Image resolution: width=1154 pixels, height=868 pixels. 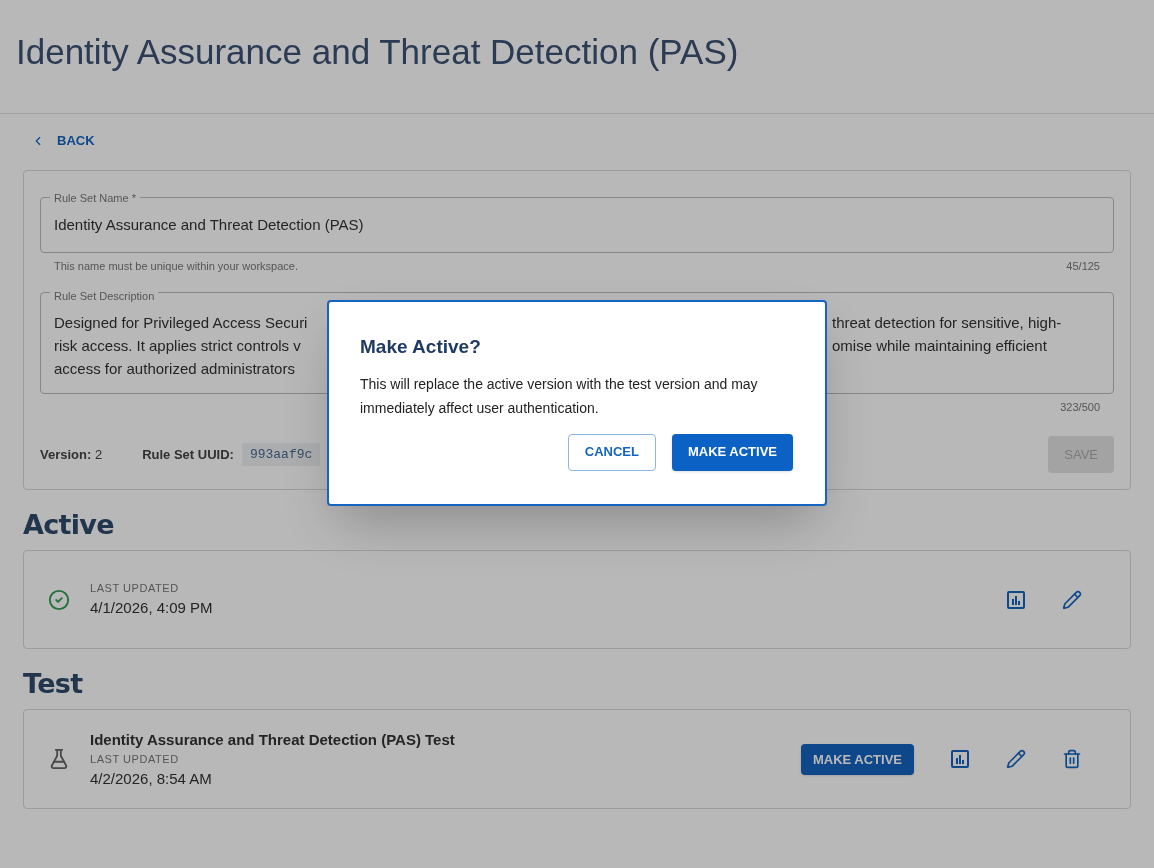 What do you see at coordinates (69, 525) in the screenshot?
I see `section-heading: Active` at bounding box center [69, 525].